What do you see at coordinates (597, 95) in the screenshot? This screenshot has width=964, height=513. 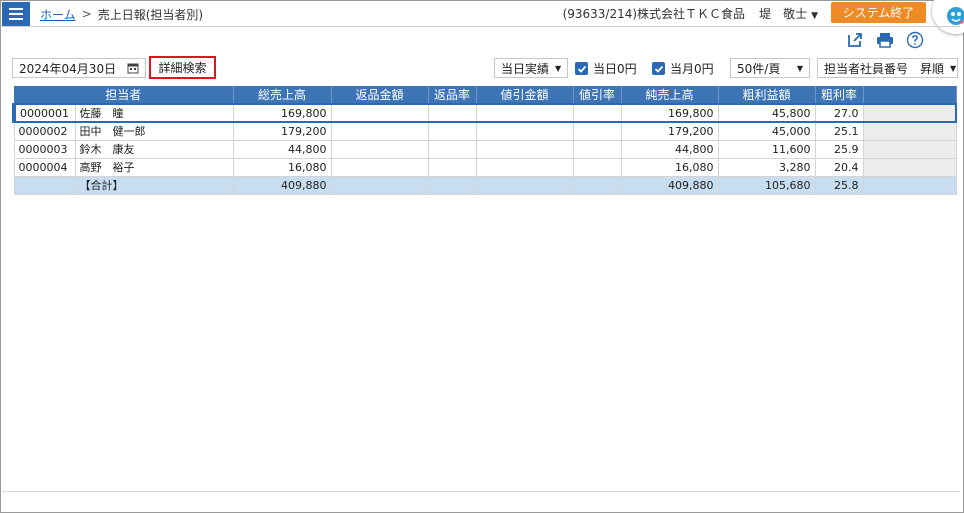 I see `column-header-discount-rate: 値引率` at bounding box center [597, 95].